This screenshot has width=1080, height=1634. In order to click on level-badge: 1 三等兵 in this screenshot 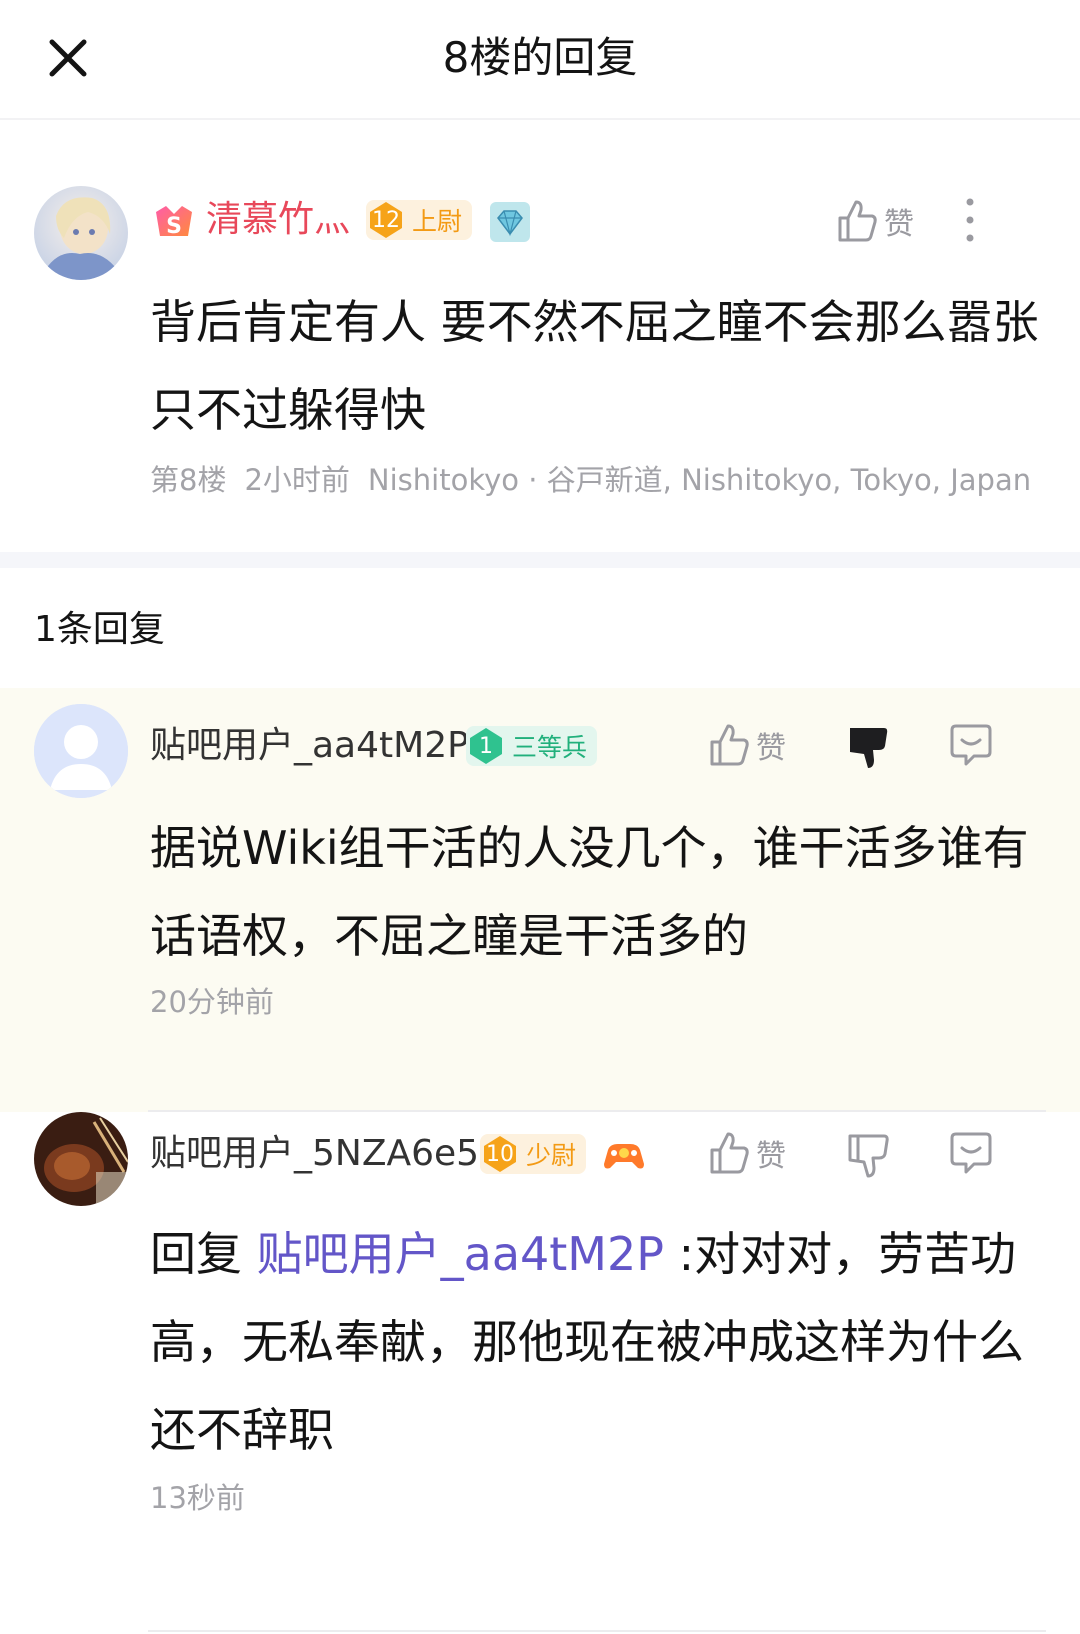, I will do `click(532, 746)`.